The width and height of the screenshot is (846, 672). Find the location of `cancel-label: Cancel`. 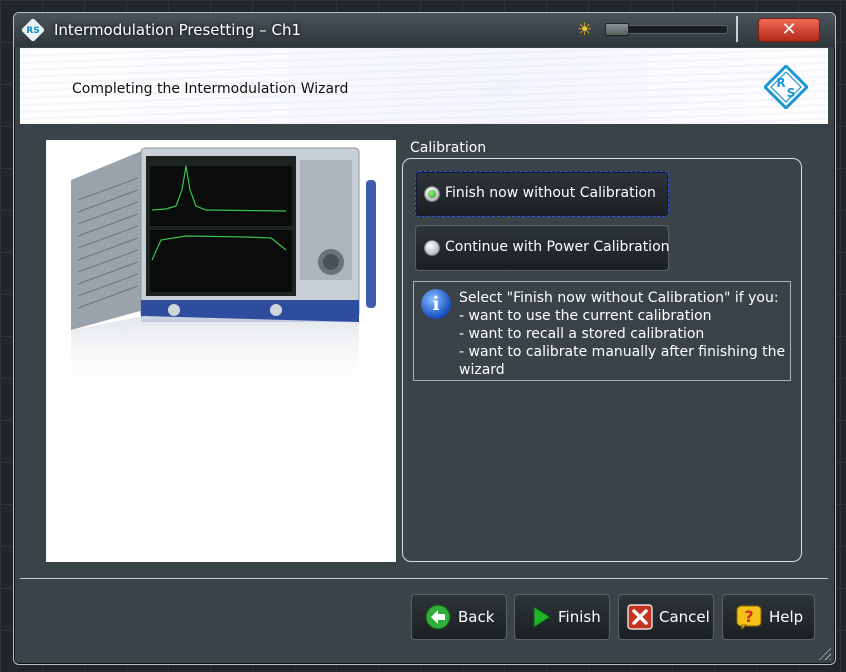

cancel-label: Cancel is located at coordinates (684, 617).